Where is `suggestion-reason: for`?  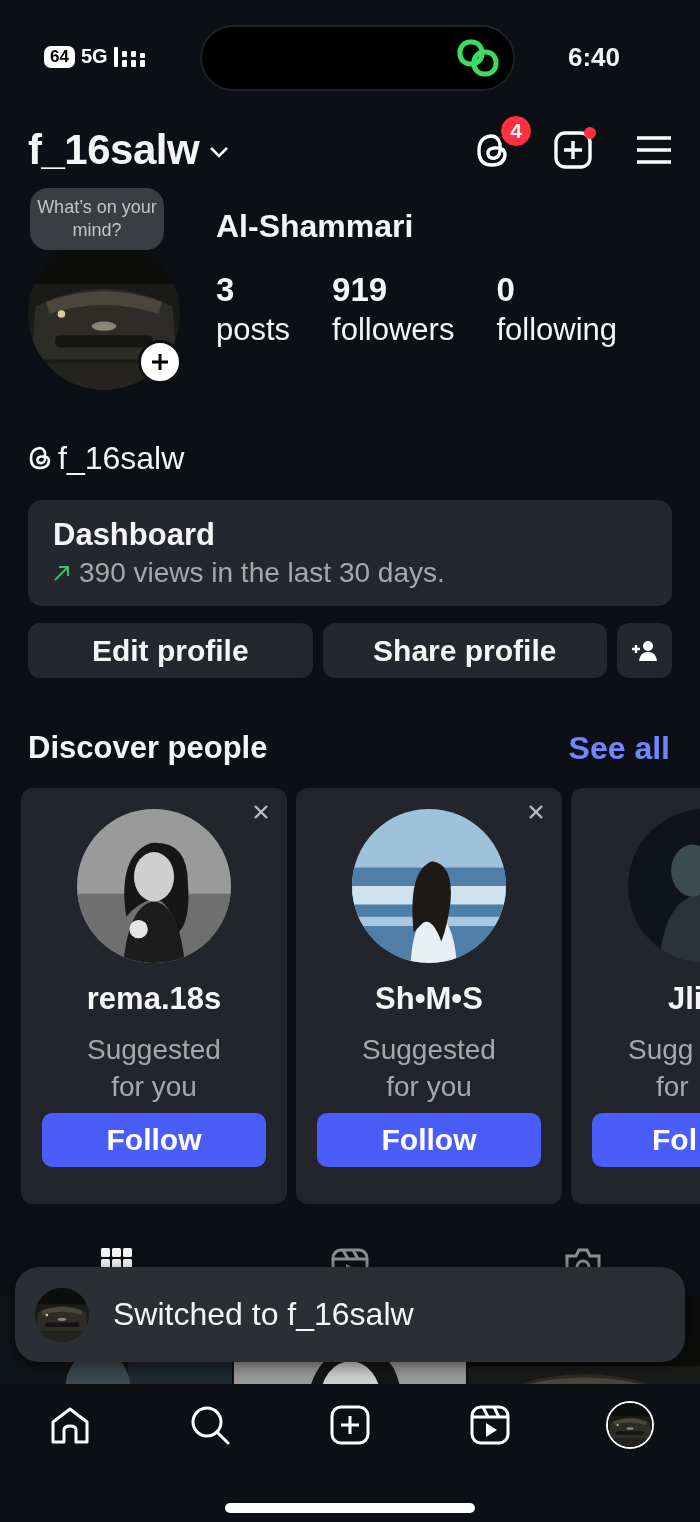
suggestion-reason: for is located at coordinates (672, 1087).